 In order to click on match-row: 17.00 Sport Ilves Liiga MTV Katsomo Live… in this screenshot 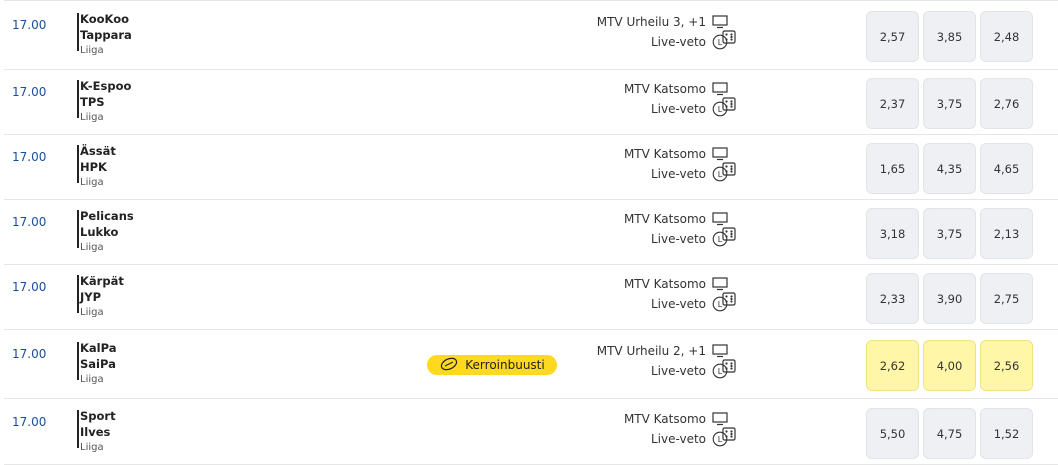, I will do `click(531, 431)`.